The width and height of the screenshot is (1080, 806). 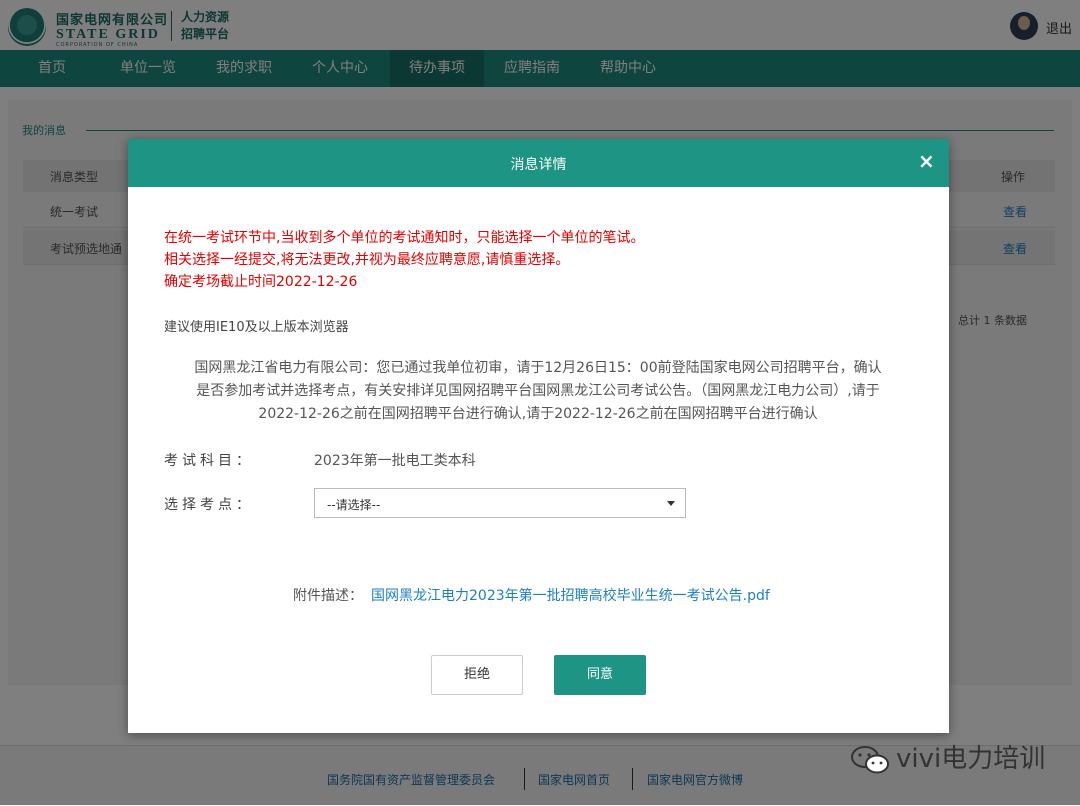 What do you see at coordinates (570, 595) in the screenshot?
I see `attachment-link: 国网黑龙江电力2023年第一批招聘高校毕业生统一考试公告.pdf` at bounding box center [570, 595].